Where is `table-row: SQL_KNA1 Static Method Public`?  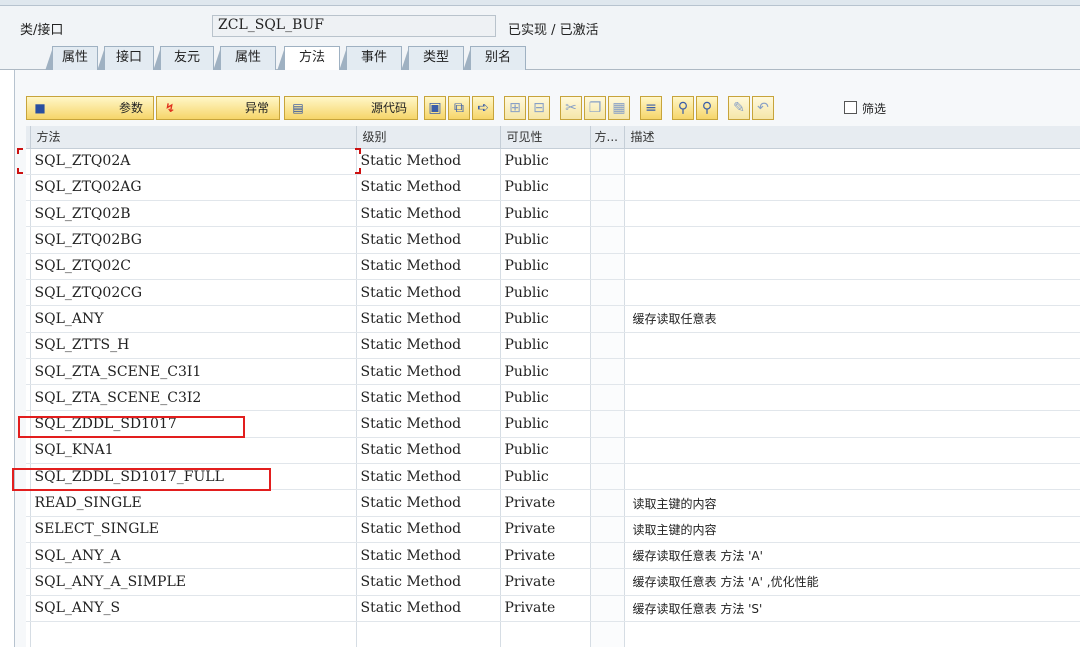 table-row: SQL_KNA1 Static Method Public is located at coordinates (553, 451).